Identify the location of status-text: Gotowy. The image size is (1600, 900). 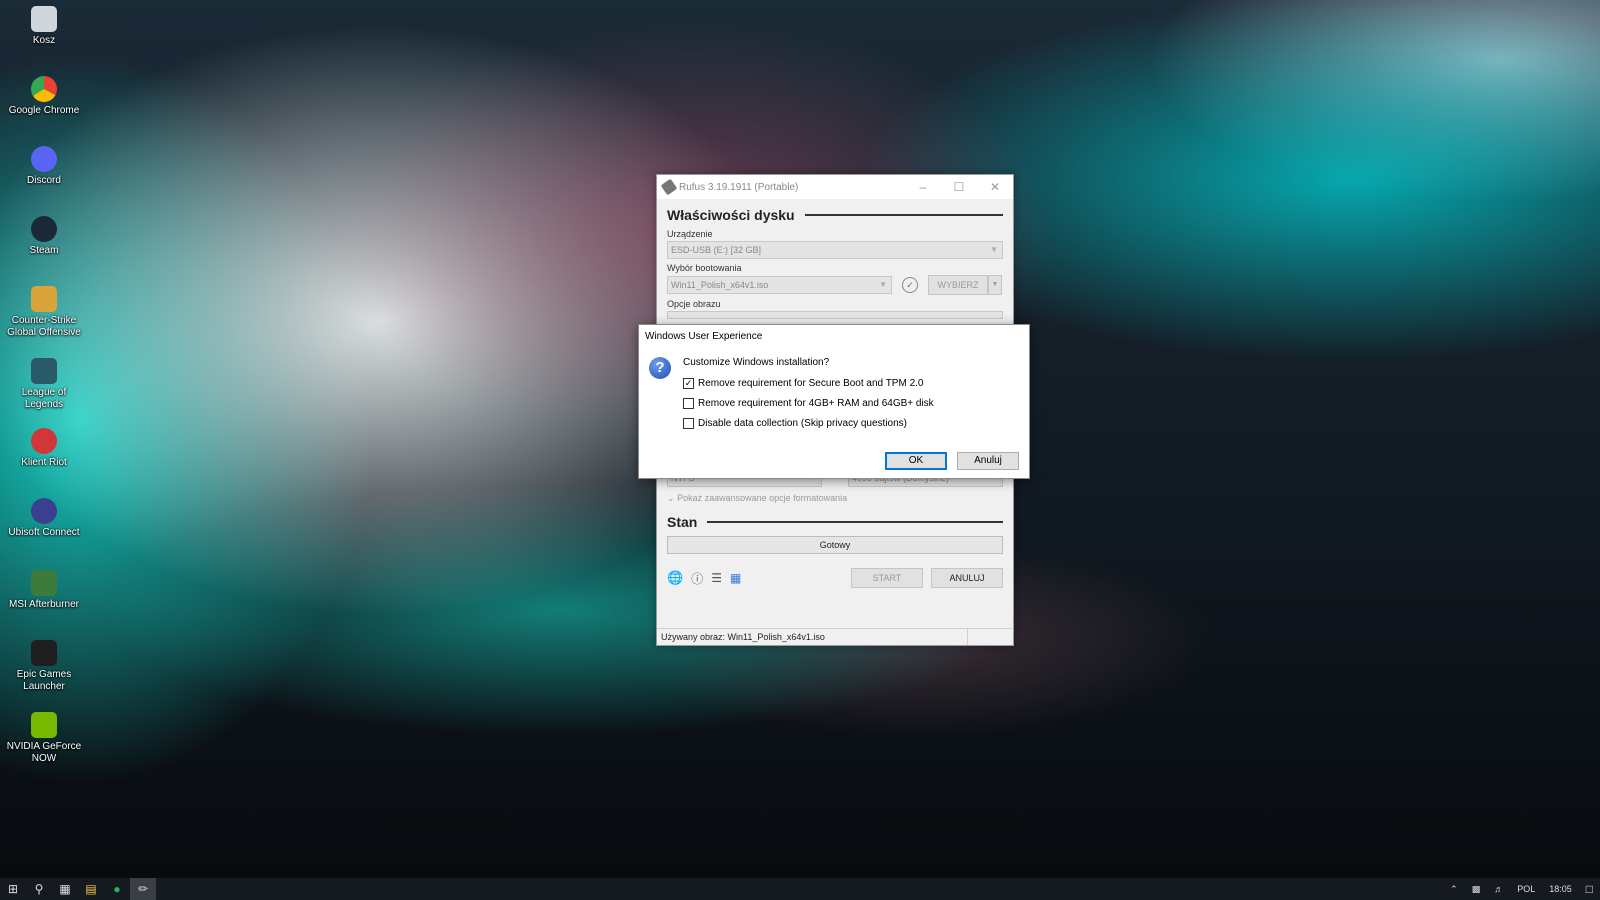
(835, 545).